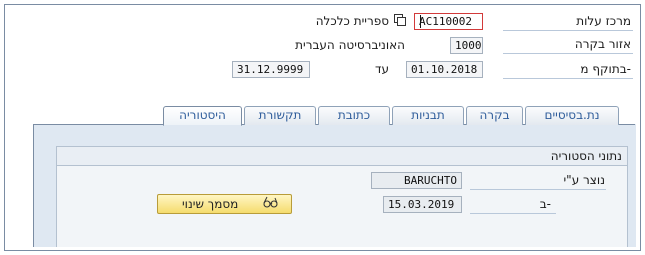 The height and width of the screenshot is (255, 645). What do you see at coordinates (605, 69) in the screenshot?
I see `valid-from-label: בתוקף מ-` at bounding box center [605, 69].